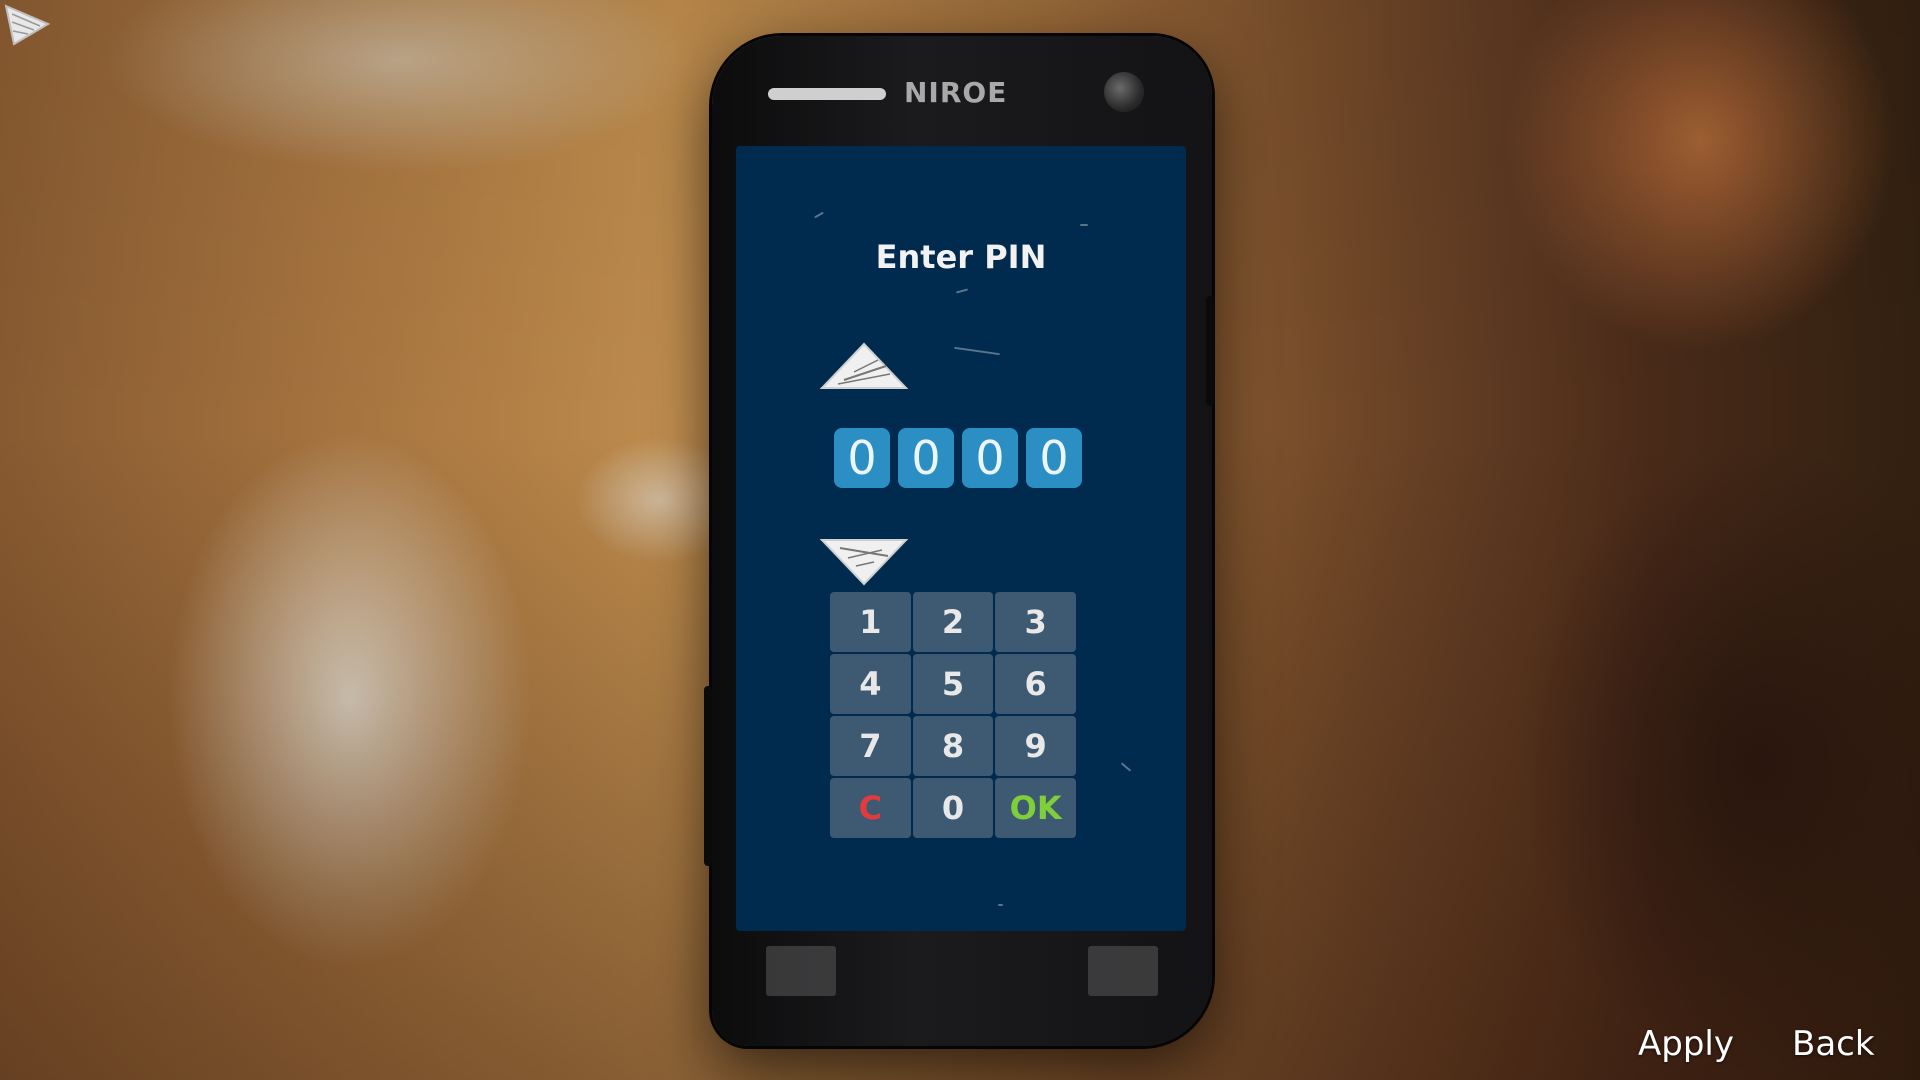 This screenshot has height=1080, width=1920. Describe the element at coordinates (958, 458) in the screenshot. I see `pin-digits: 0 0 0 0` at that location.